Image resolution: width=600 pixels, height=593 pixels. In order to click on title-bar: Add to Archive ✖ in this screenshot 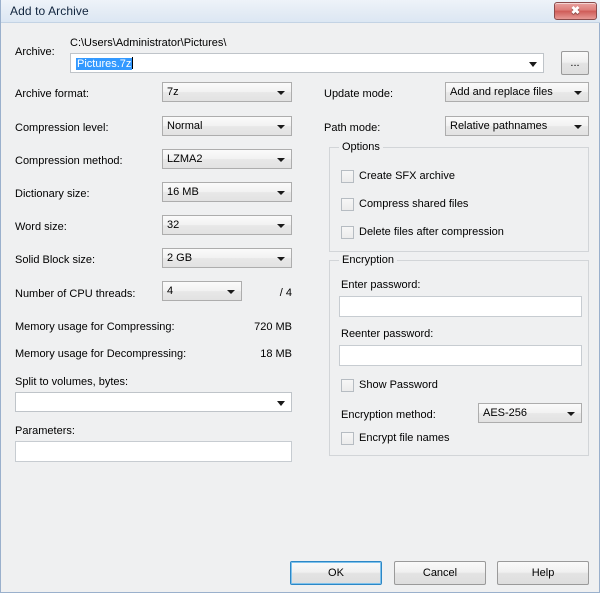, I will do `click(300, 11)`.